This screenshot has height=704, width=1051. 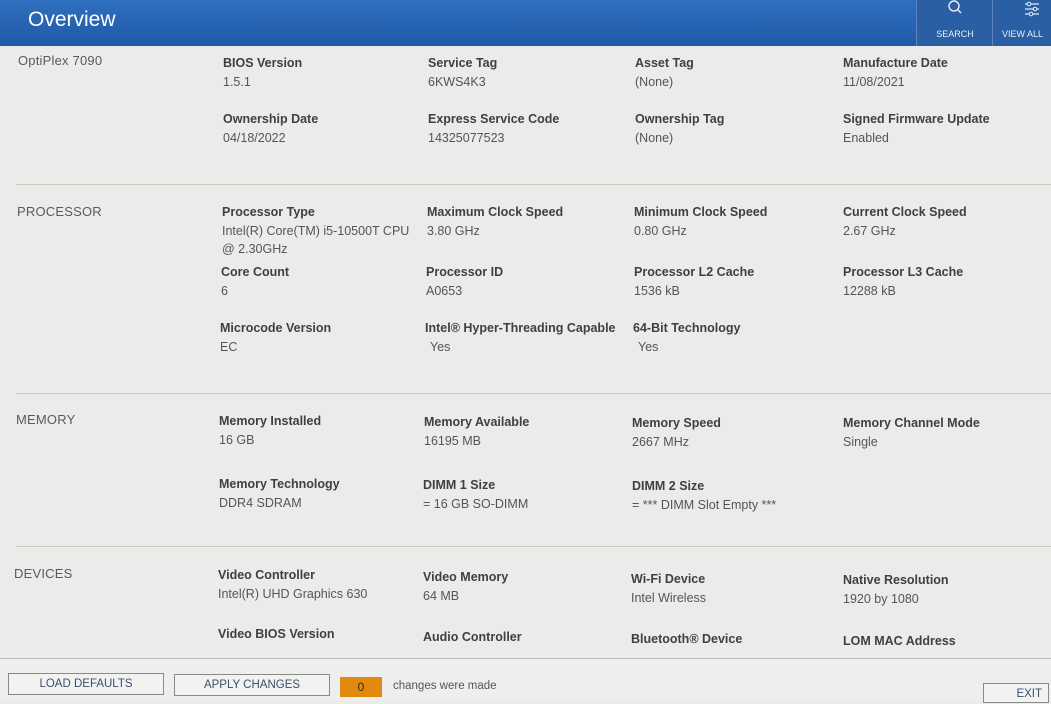 What do you see at coordinates (525, 23) in the screenshot?
I see `header-bar: Overview SEARCH VIEW ALL` at bounding box center [525, 23].